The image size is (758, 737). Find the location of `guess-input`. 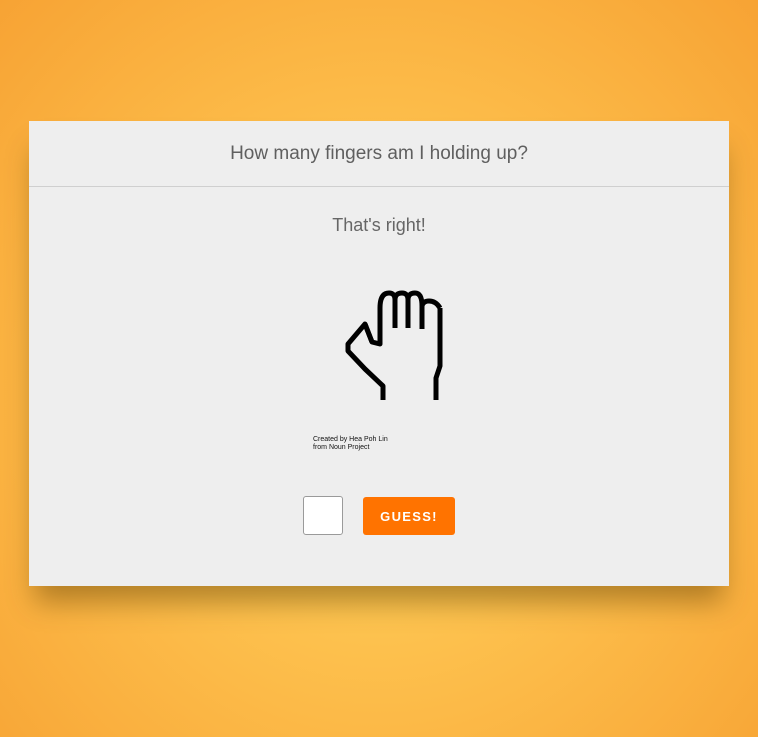

guess-input is located at coordinates (323, 515).